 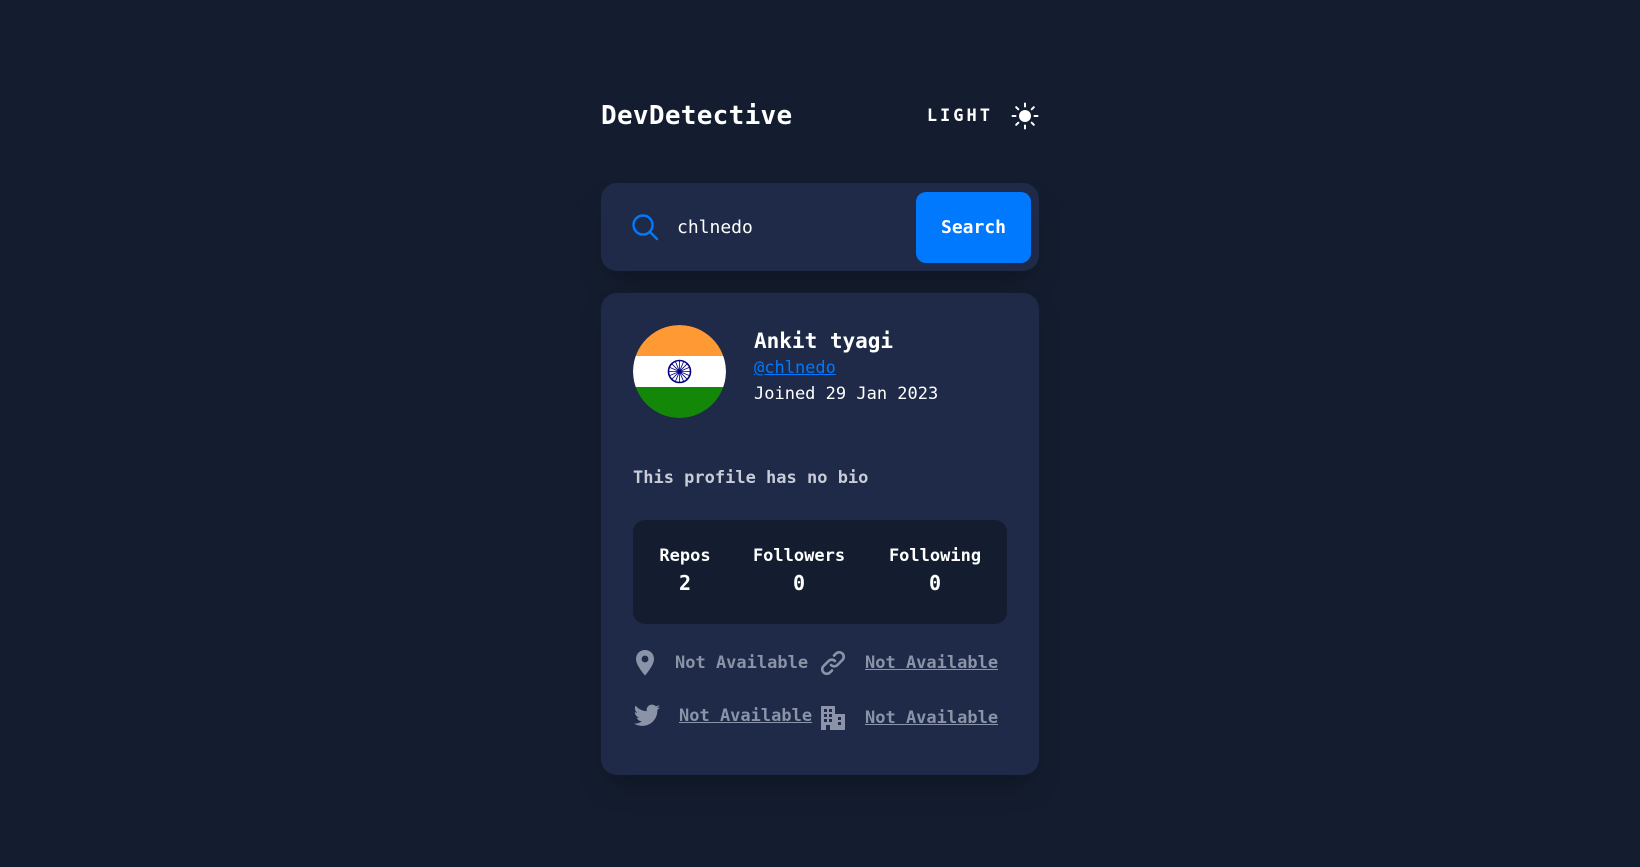 I want to click on avatar, so click(x=679, y=371).